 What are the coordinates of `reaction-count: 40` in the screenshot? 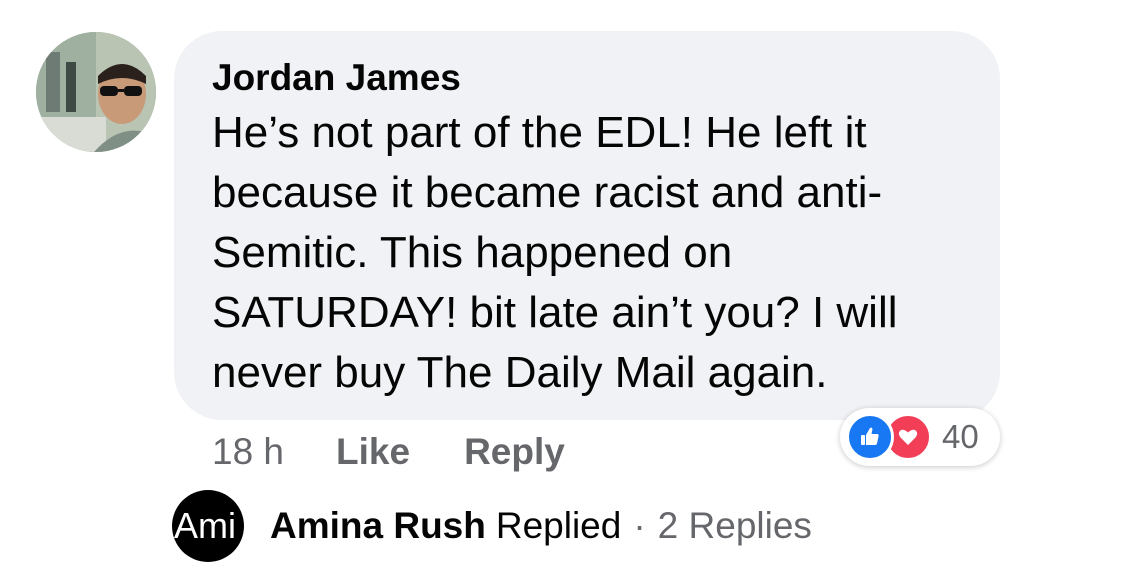 It's located at (960, 436).